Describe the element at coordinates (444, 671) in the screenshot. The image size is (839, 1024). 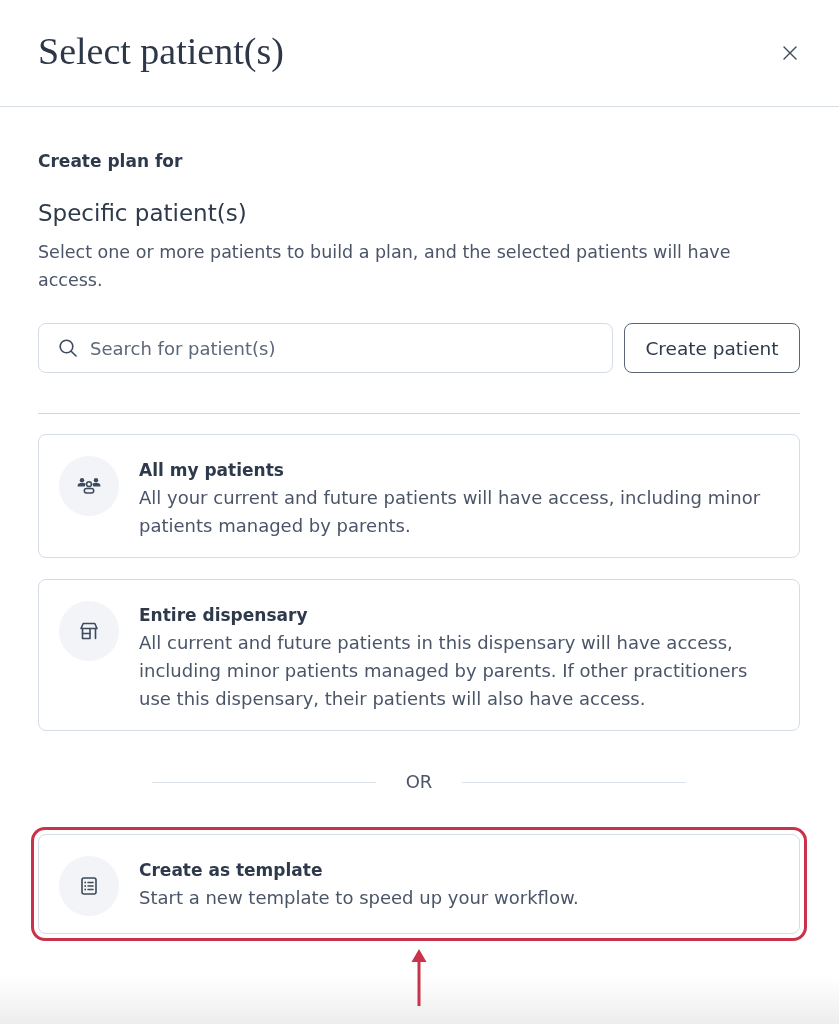
I see `option-description: All current and future patients in this dispensary will have access, including minor patients managed by parents. If other practitioners use this dispensary, their patients will also have access.` at that location.